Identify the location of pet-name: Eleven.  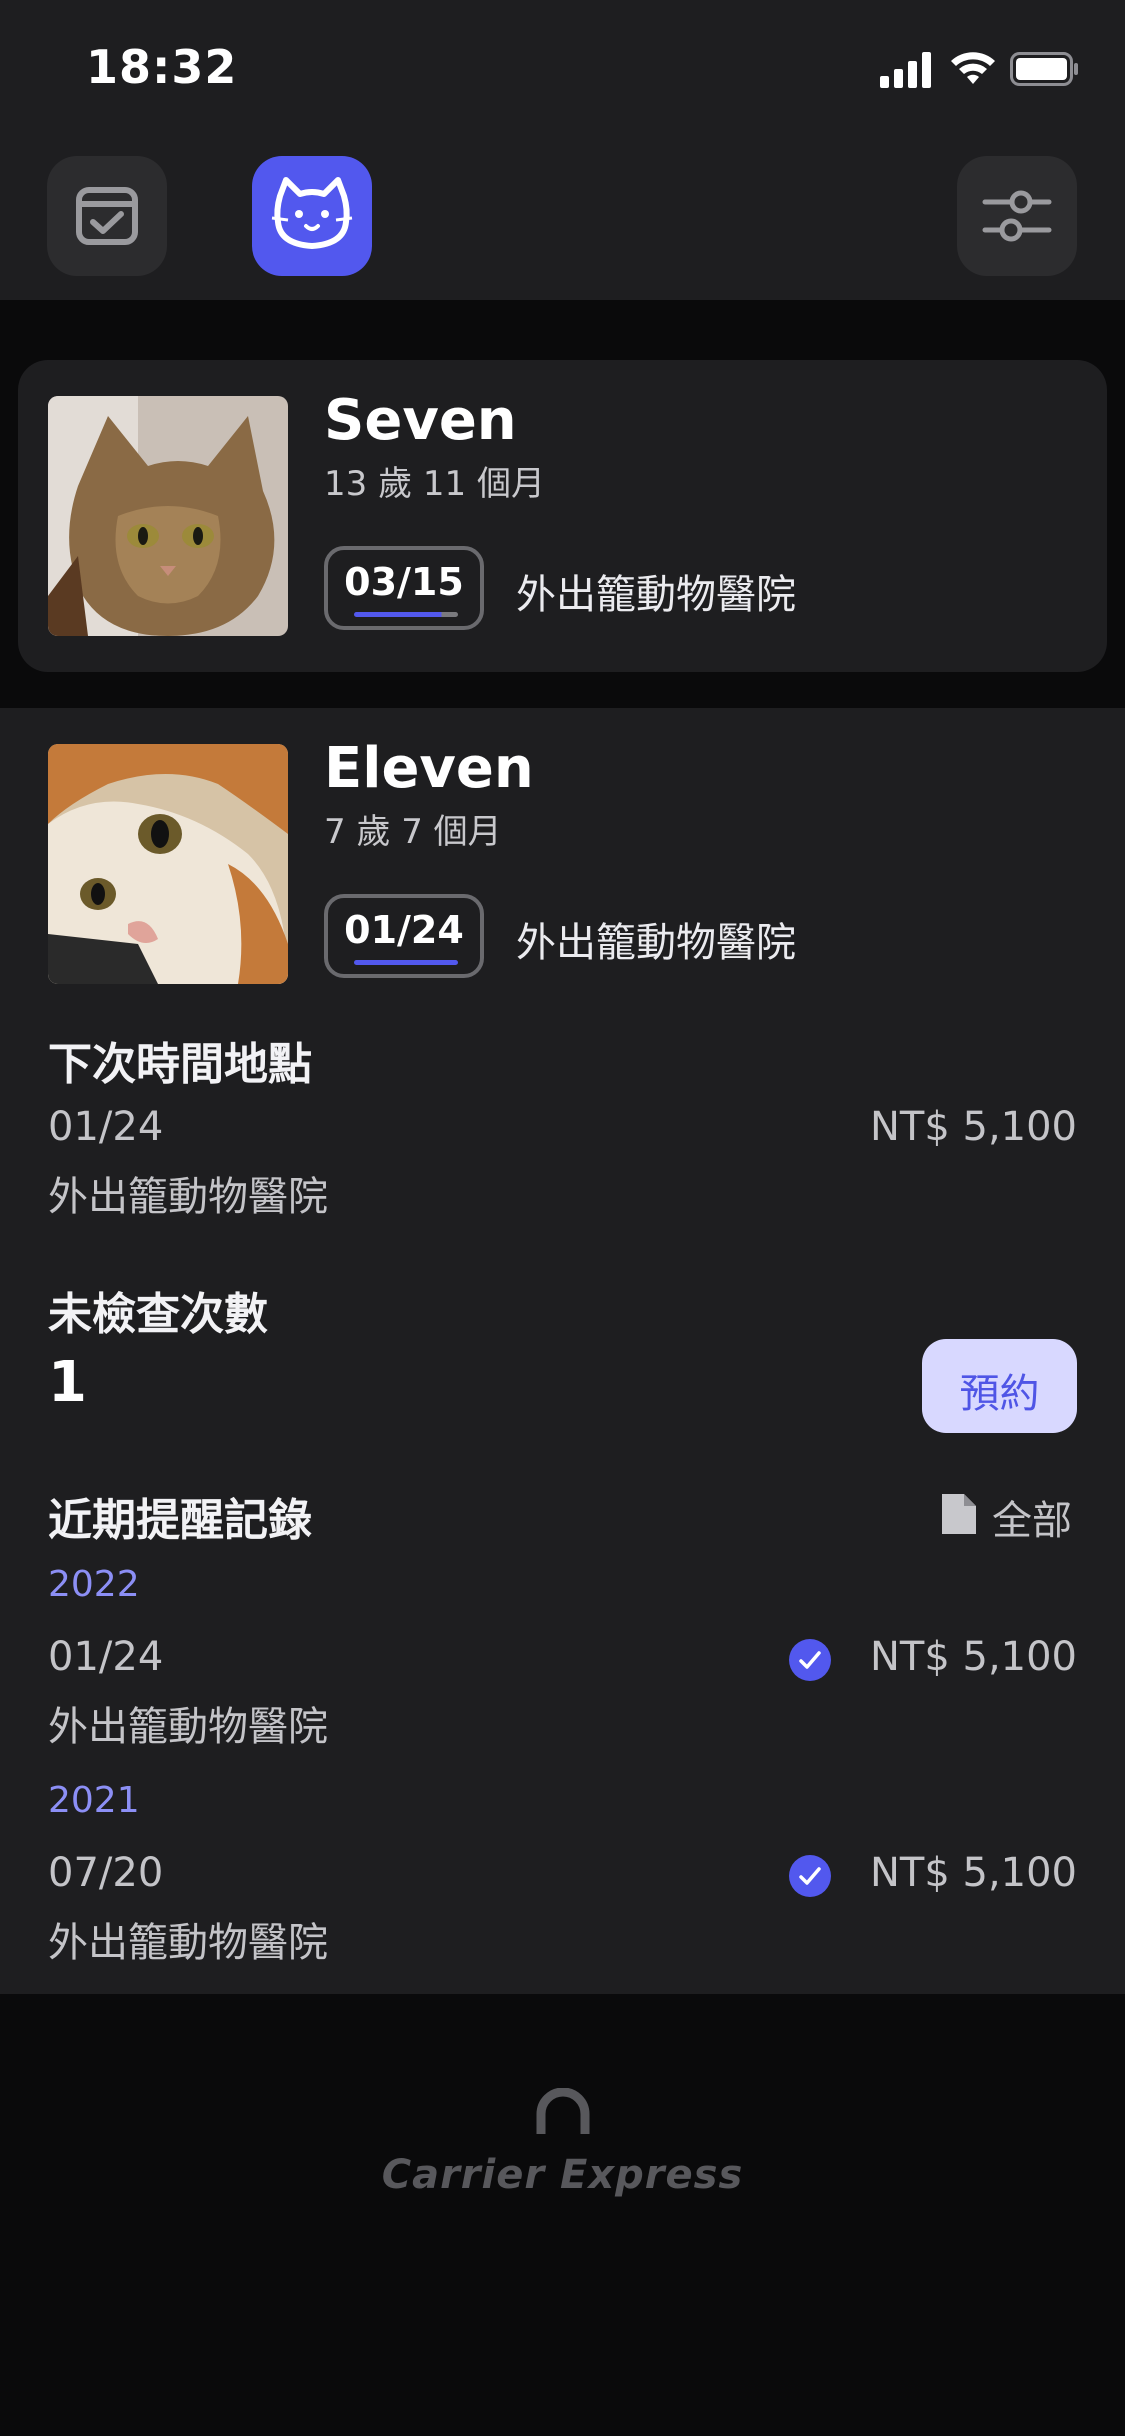
(429, 768).